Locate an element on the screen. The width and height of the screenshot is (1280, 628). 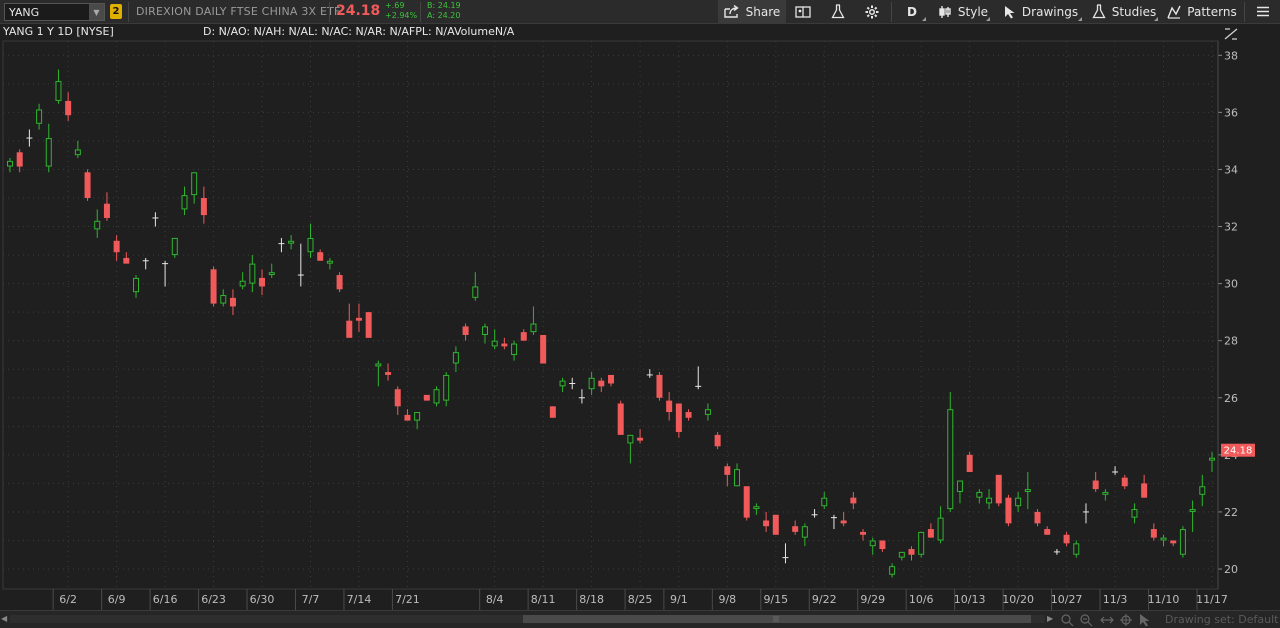
change-block: +.69 +2.94% is located at coordinates (401, 11).